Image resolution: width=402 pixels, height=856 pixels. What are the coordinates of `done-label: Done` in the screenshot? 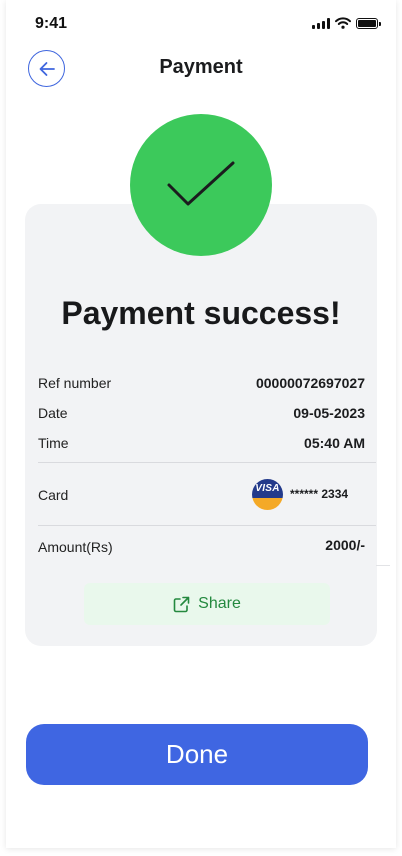 It's located at (197, 754).